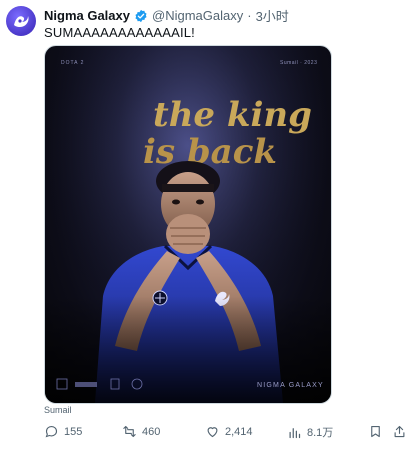  I want to click on reply-button: 155, so click(63, 431).